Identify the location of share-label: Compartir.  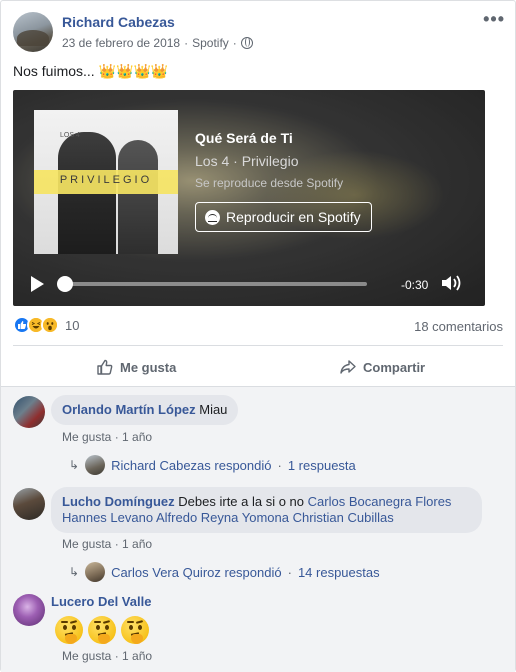
(394, 367).